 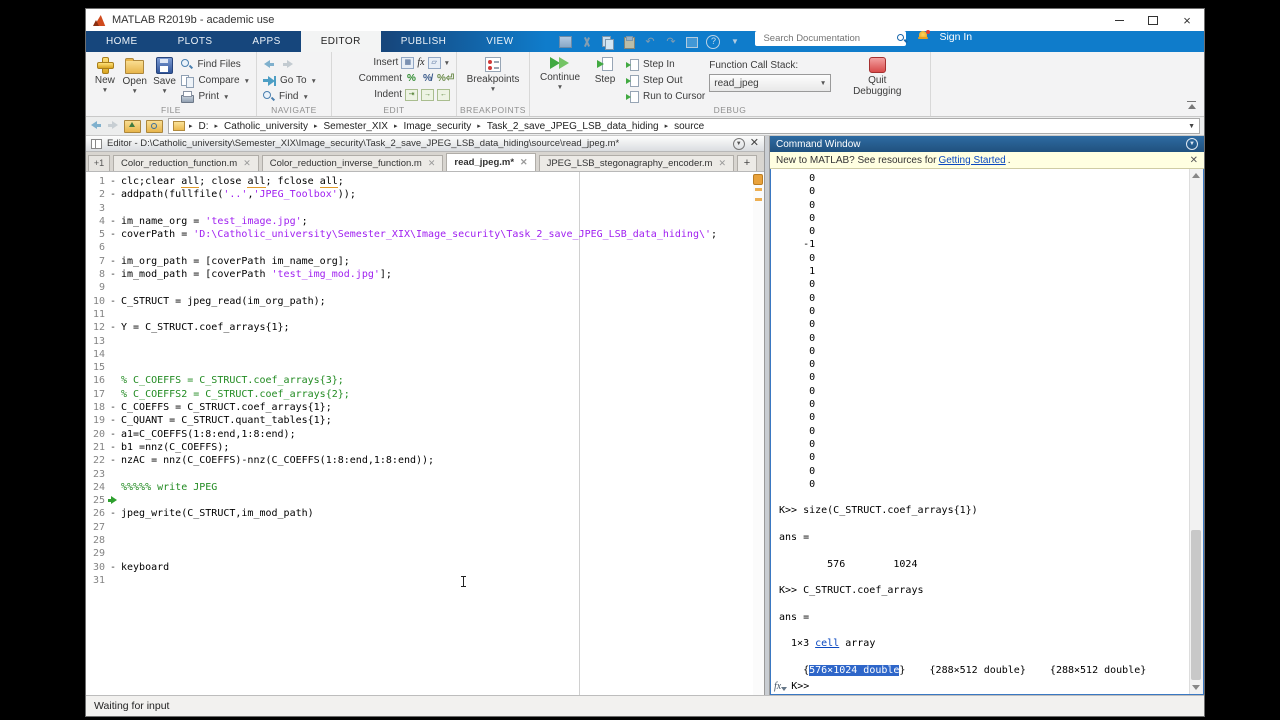 What do you see at coordinates (425, 407) in the screenshot?
I see `code-line: 18- C_COEFFS = C_STRUCT.coef_arrays{1};` at bounding box center [425, 407].